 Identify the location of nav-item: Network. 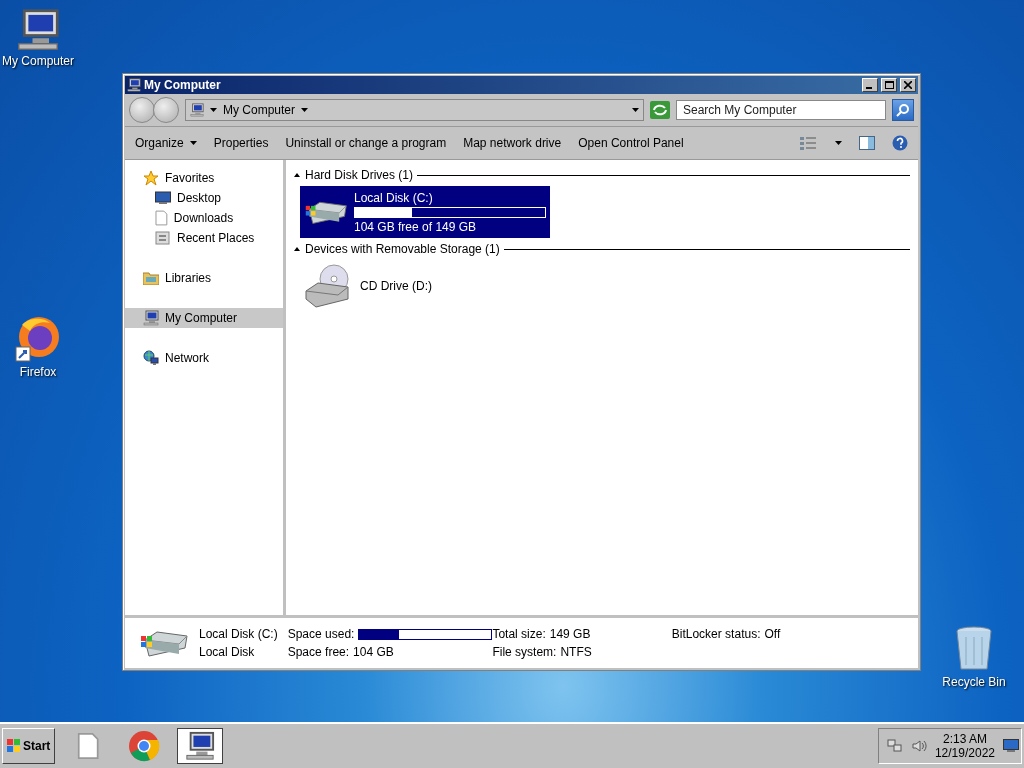
(204, 358).